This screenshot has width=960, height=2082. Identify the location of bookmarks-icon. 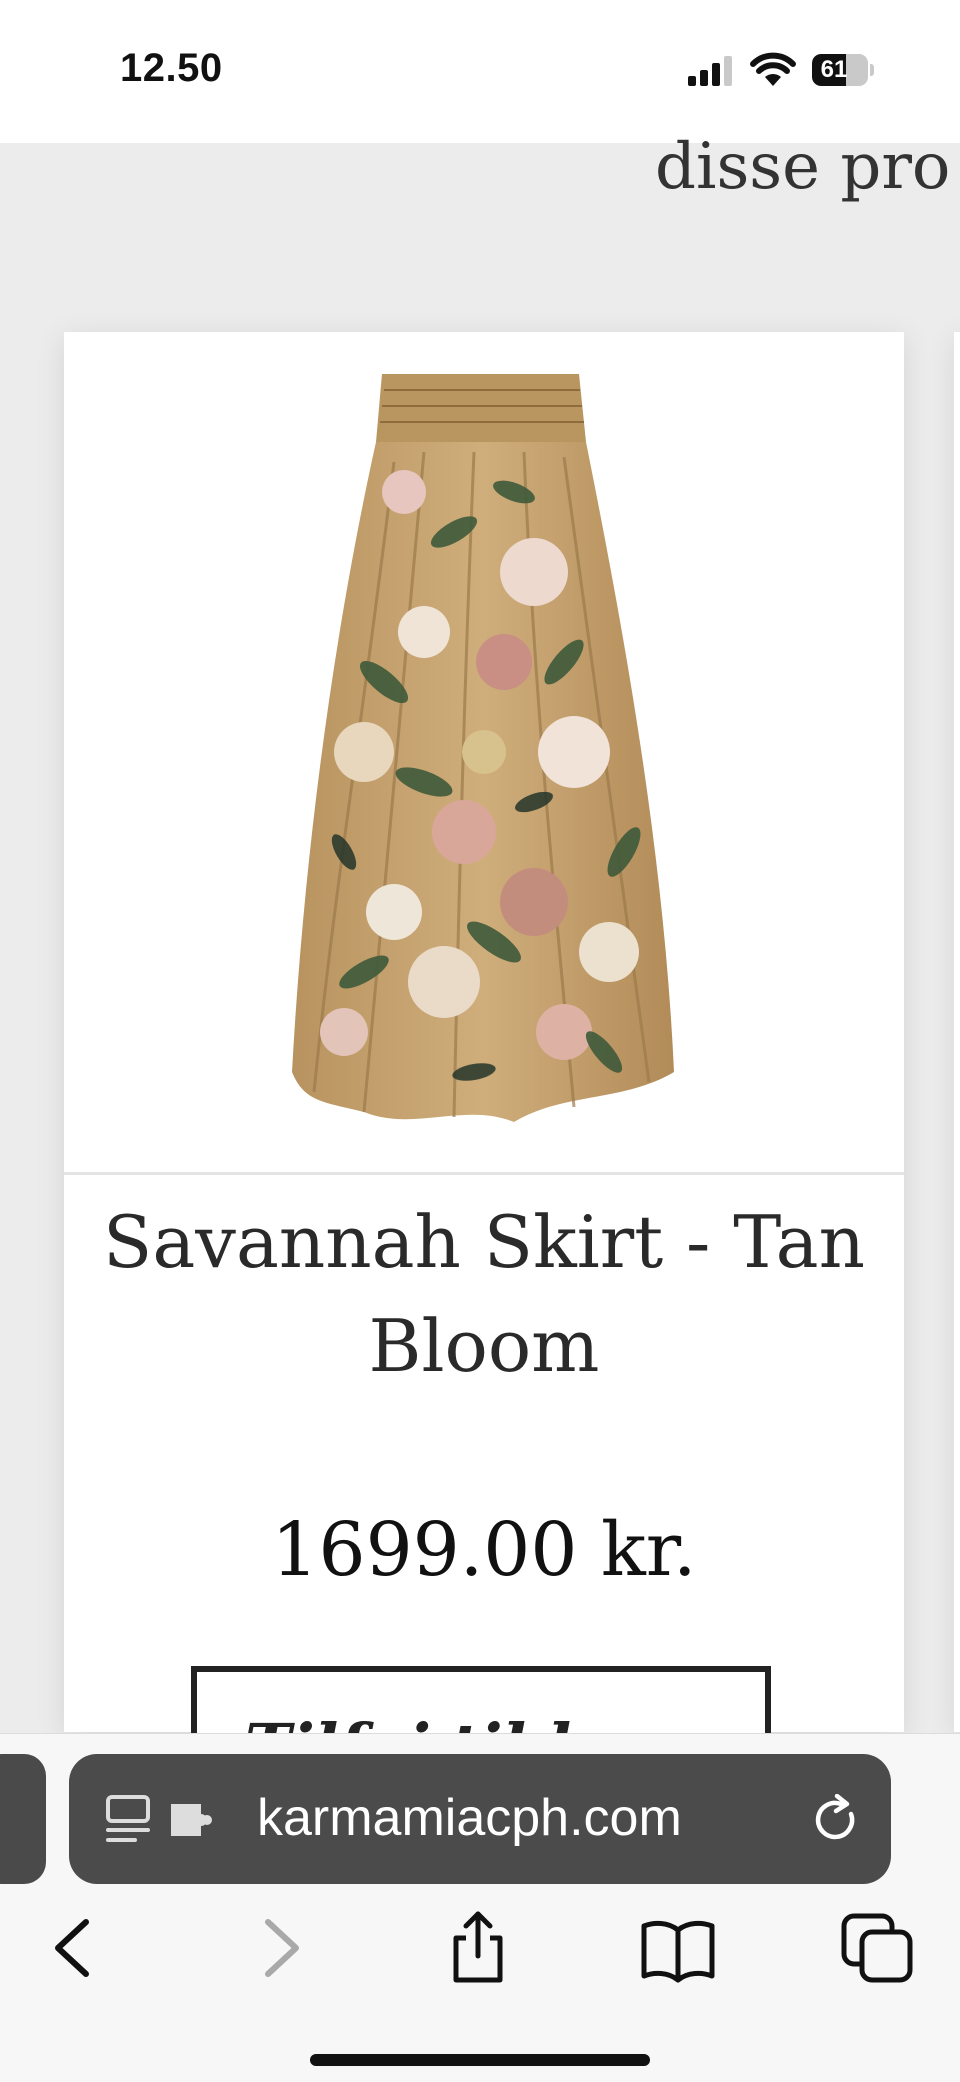
(678, 1948).